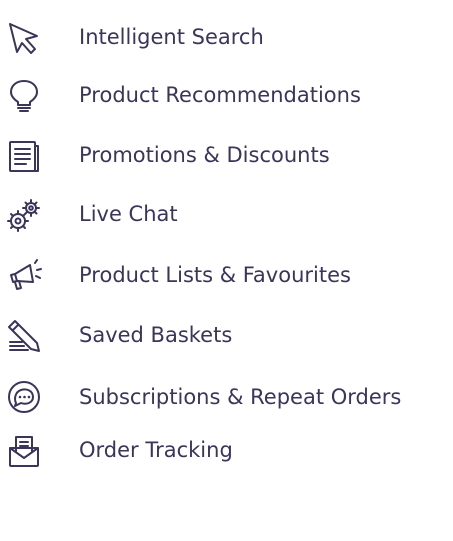 Image resolution: width=453 pixels, height=541 pixels. What do you see at coordinates (24, 451) in the screenshot?
I see `envelope-letter-icon` at bounding box center [24, 451].